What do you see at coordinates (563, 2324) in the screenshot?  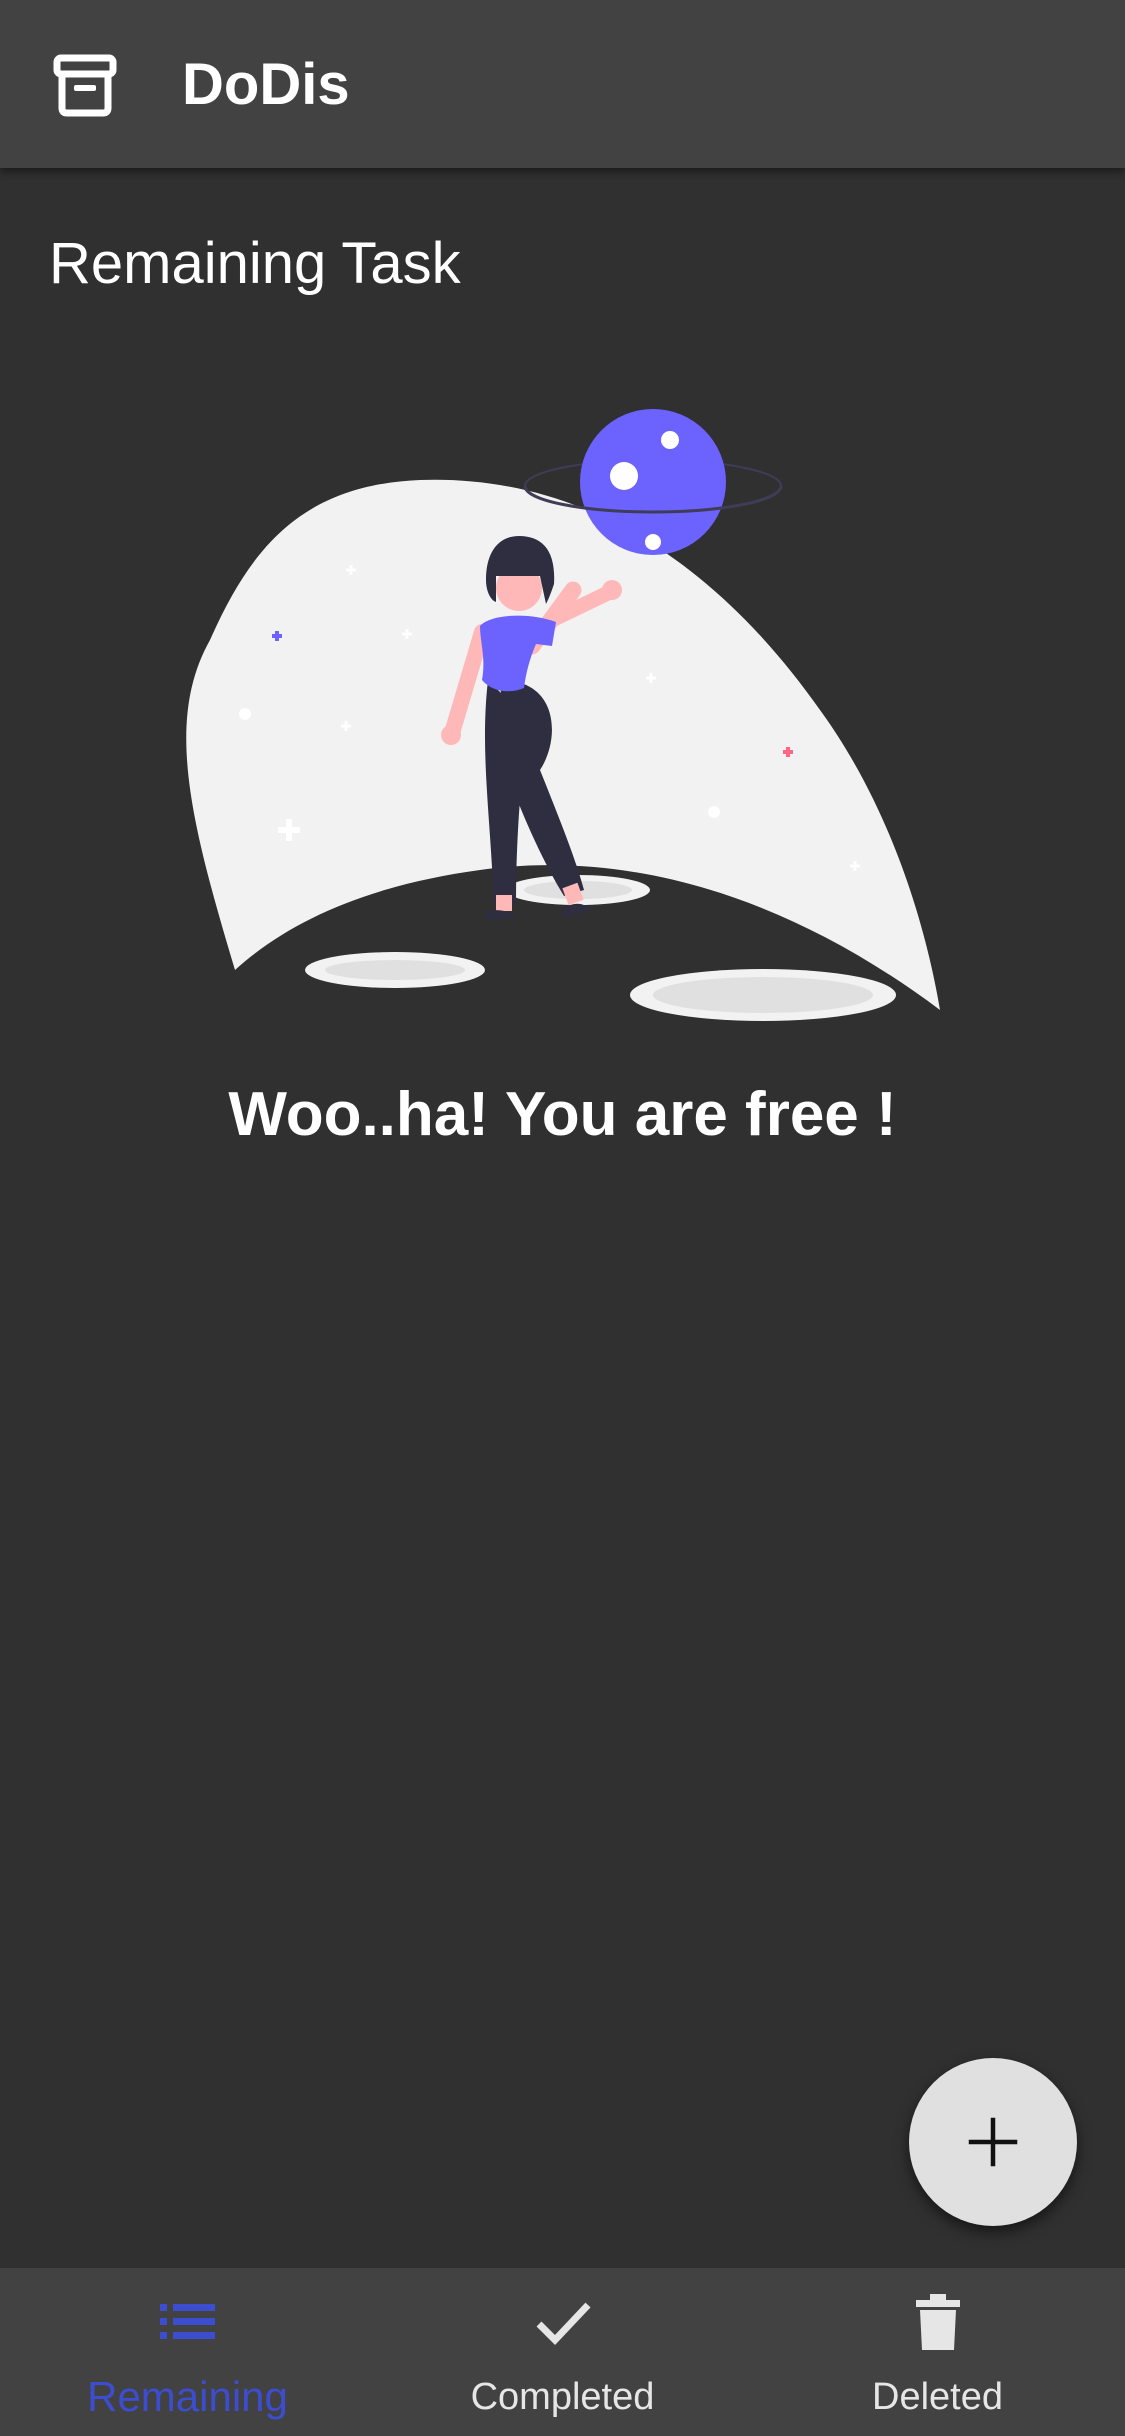 I see `check-icon` at bounding box center [563, 2324].